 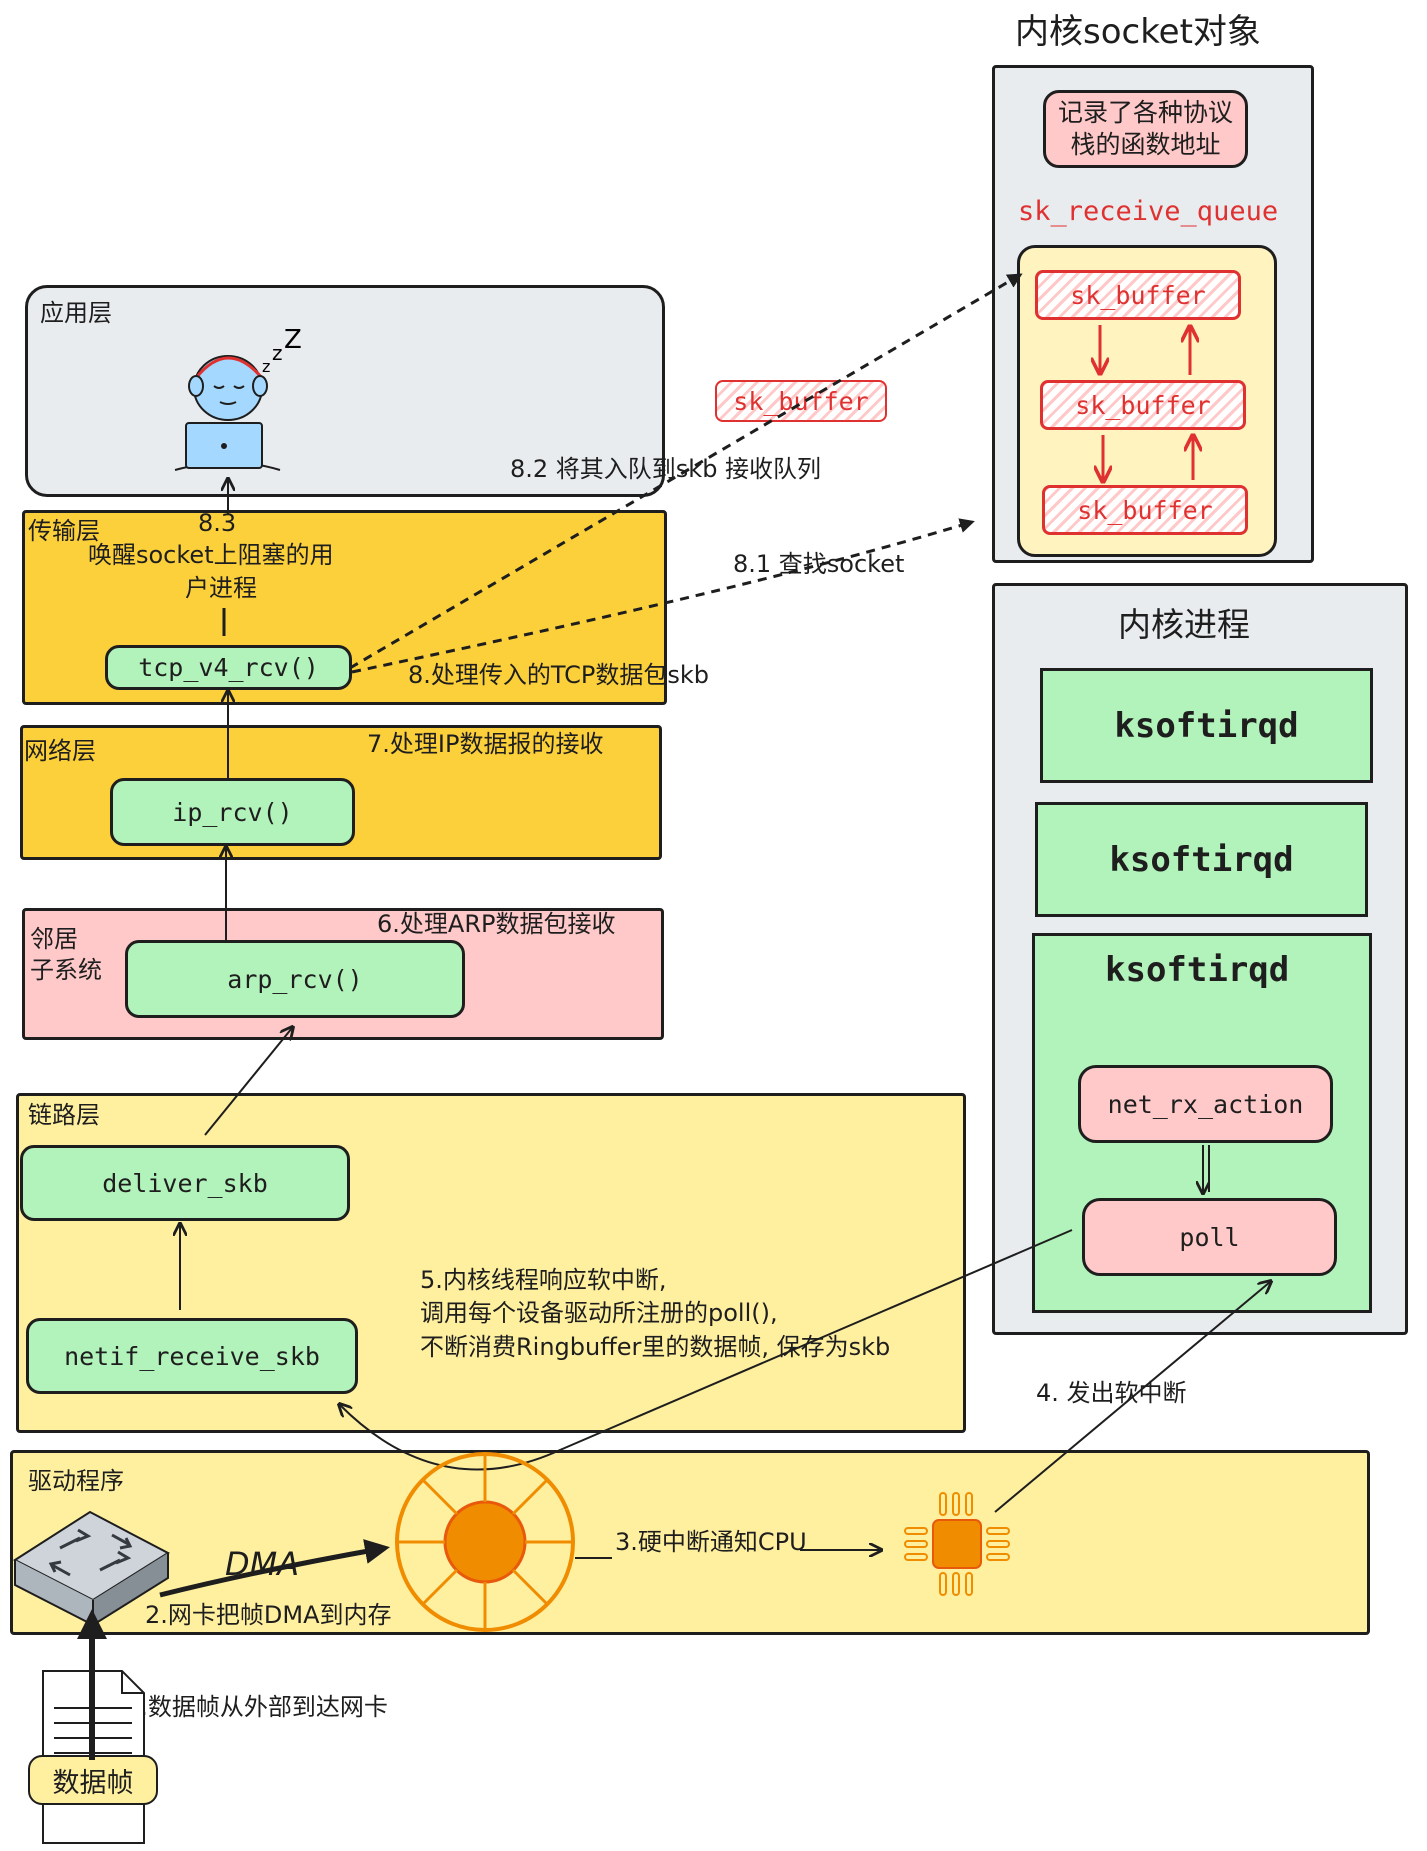 What do you see at coordinates (293, 340) in the screenshot?
I see `svg-text: Z` at bounding box center [293, 340].